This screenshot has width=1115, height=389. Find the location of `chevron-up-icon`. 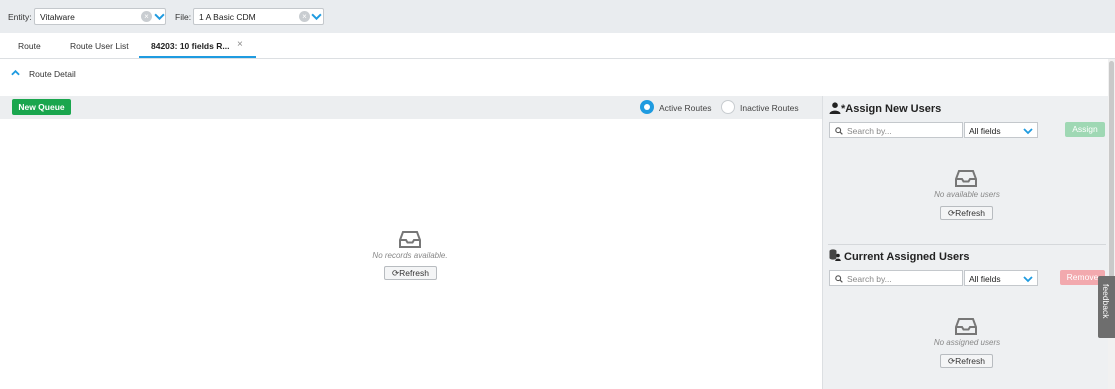

chevron-up-icon is located at coordinates (15, 73).